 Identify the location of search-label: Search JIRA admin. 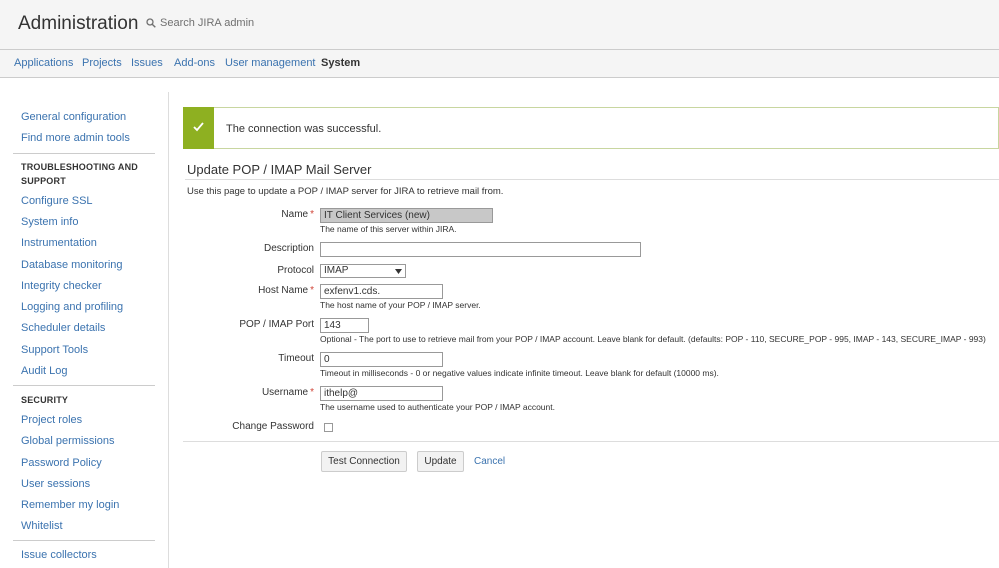
(207, 23).